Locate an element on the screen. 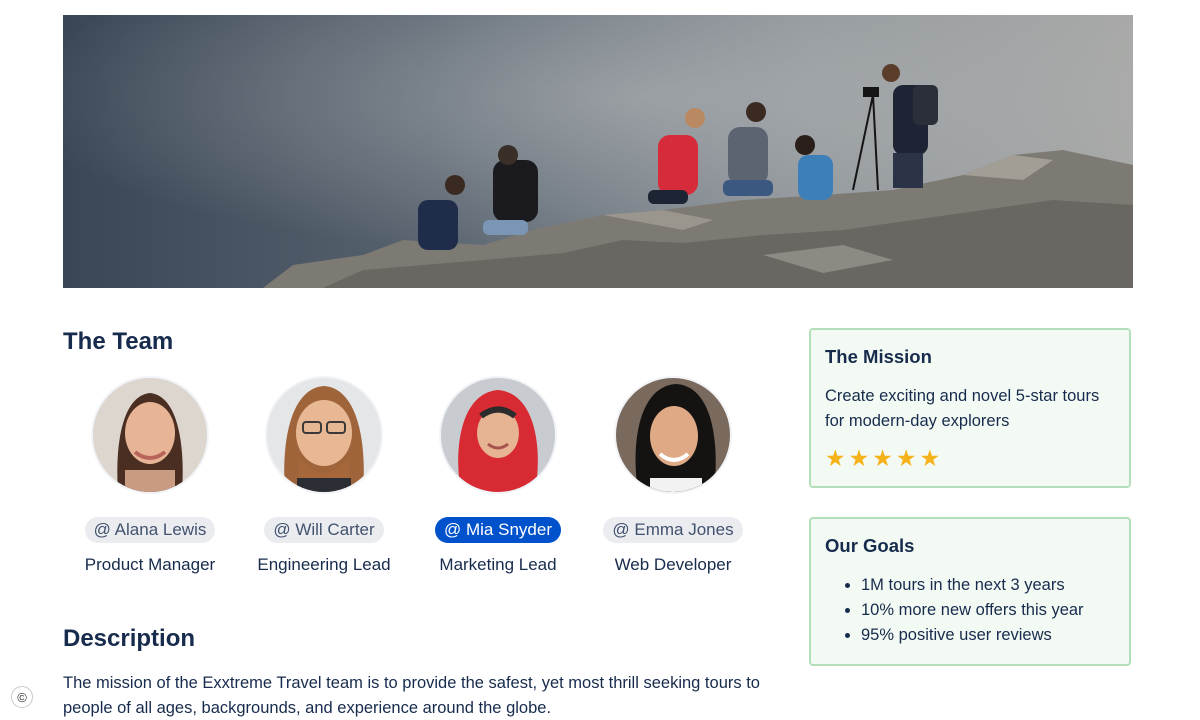 The width and height of the screenshot is (1200, 720). member-role: Web Developer is located at coordinates (673, 564).